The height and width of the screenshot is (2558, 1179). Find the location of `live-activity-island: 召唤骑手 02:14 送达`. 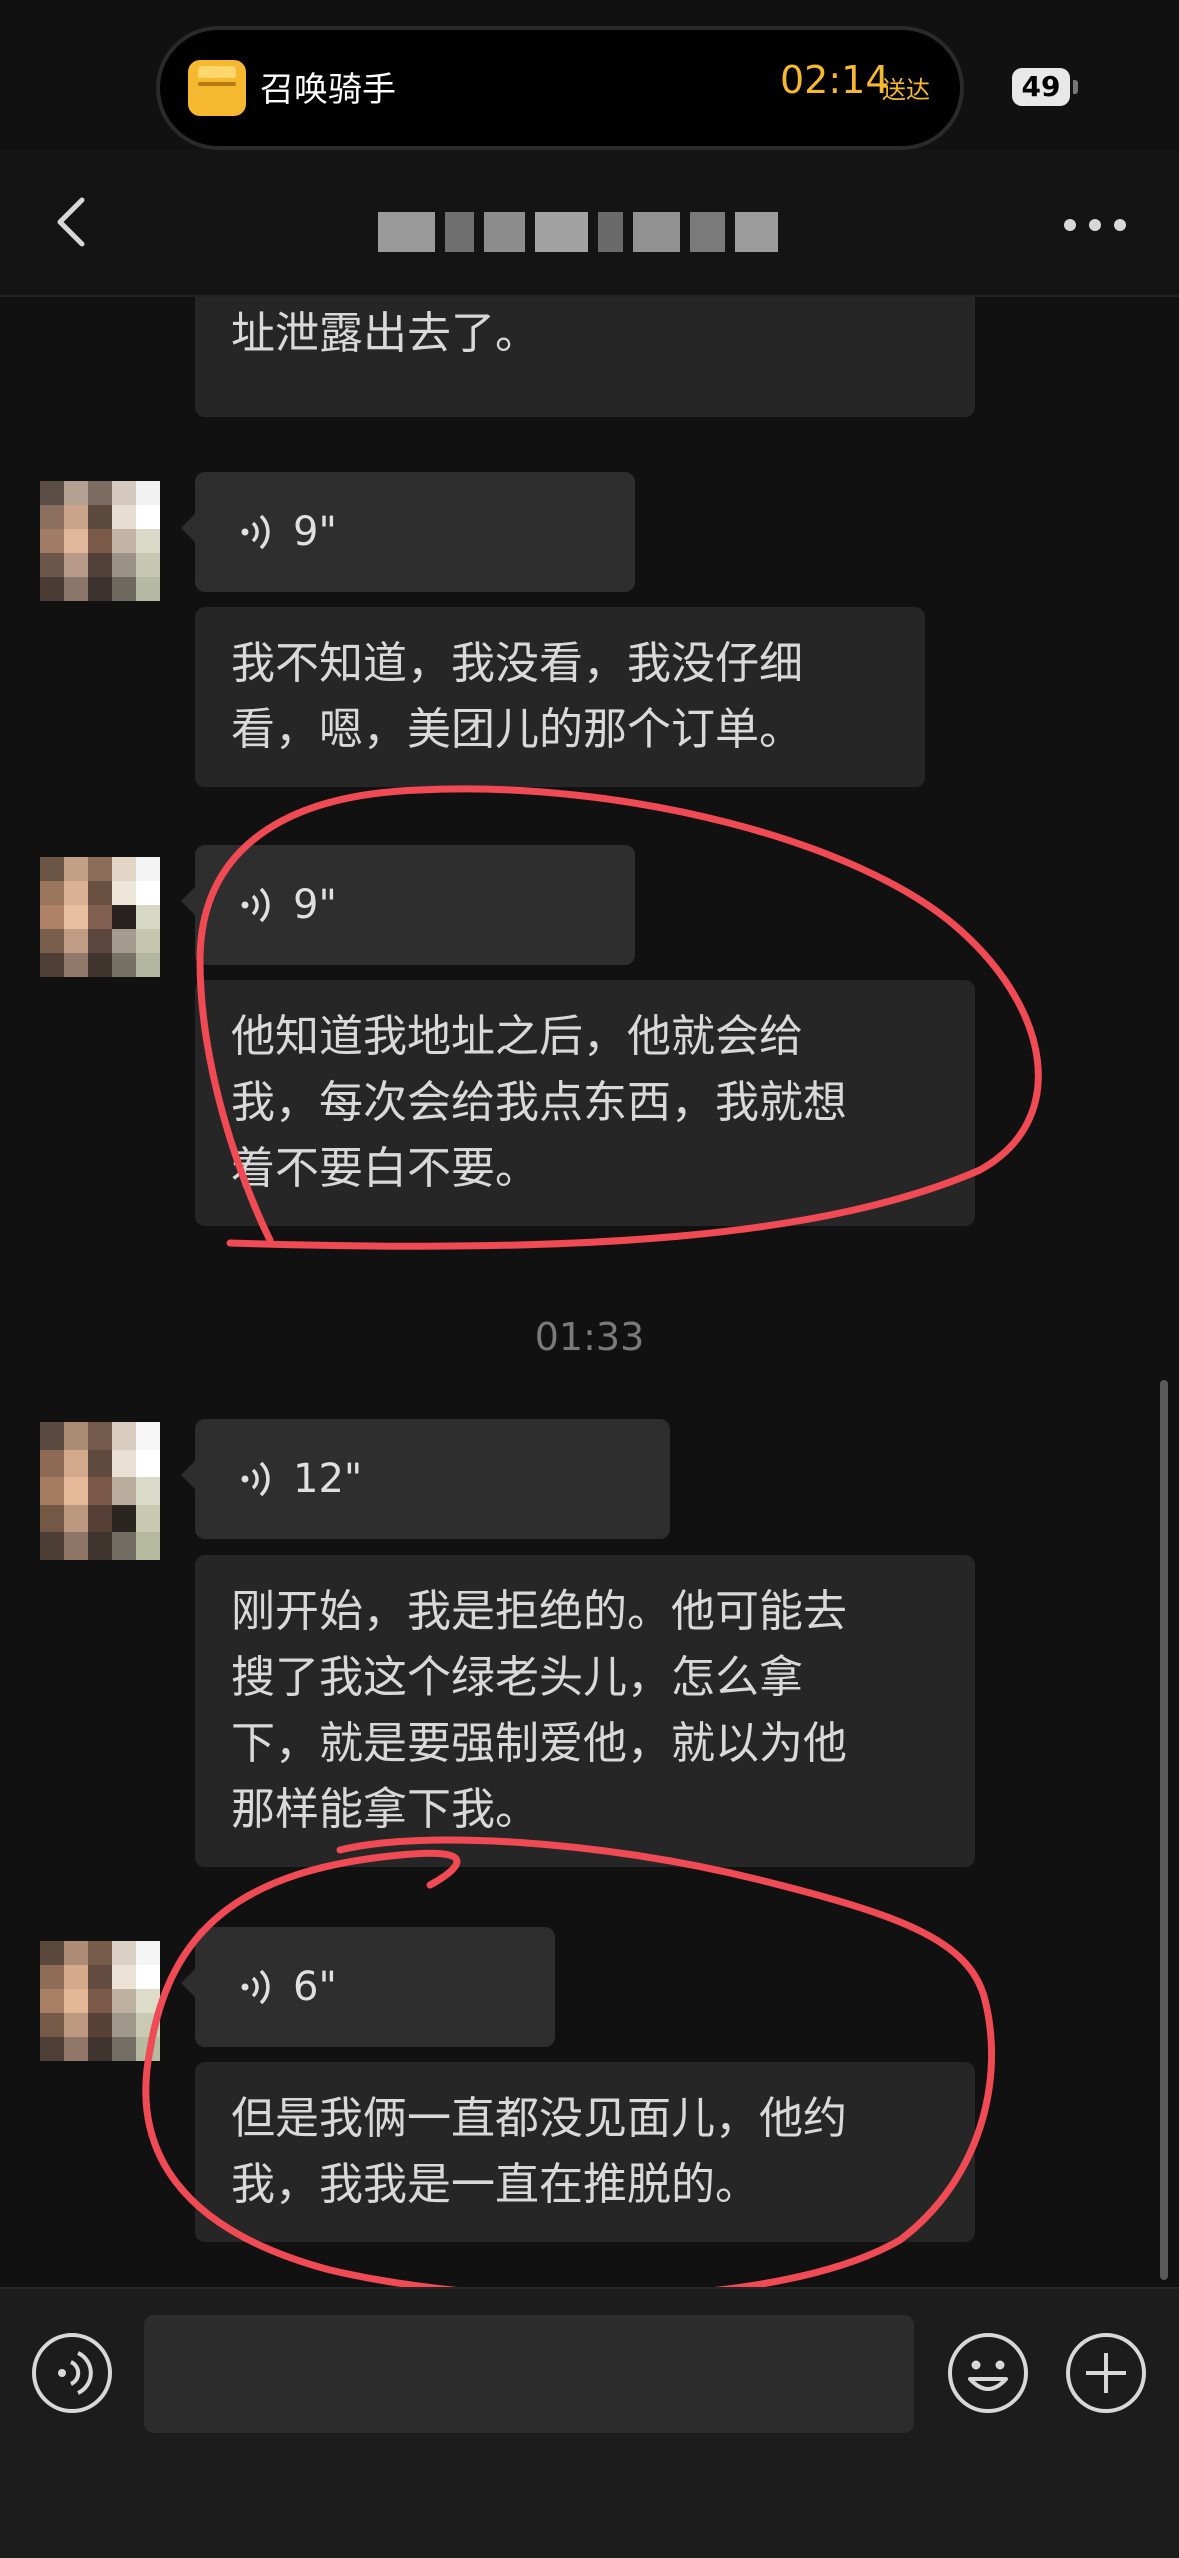

live-activity-island: 召唤骑手 02:14 送达 is located at coordinates (560, 88).